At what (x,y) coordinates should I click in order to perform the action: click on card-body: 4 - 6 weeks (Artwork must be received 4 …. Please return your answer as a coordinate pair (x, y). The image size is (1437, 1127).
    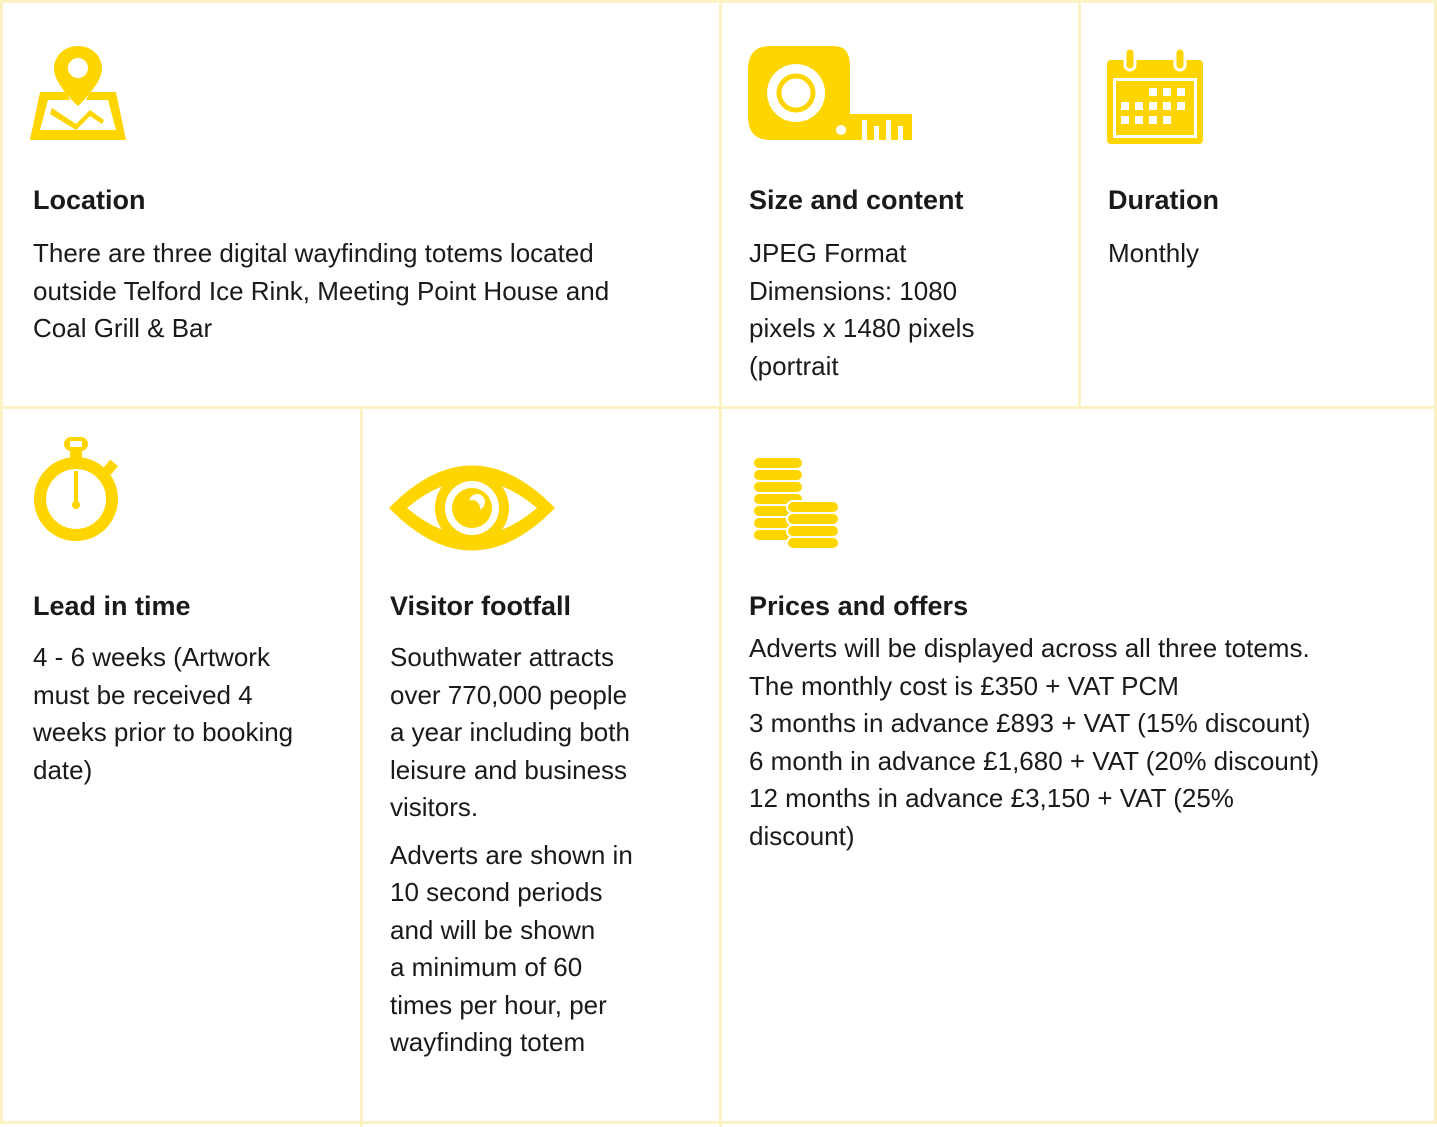
    Looking at the image, I should click on (188, 714).